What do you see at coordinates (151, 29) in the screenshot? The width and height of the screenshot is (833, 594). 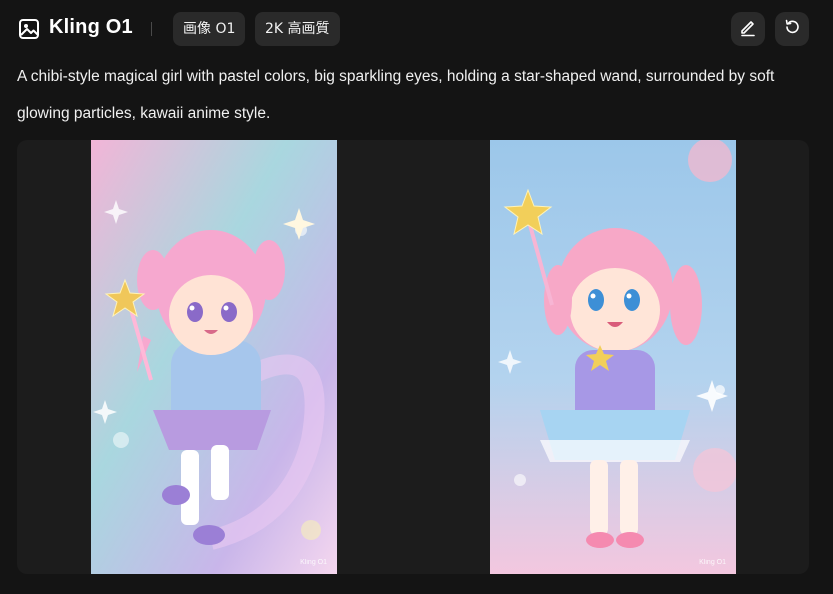 I see `divider` at bounding box center [151, 29].